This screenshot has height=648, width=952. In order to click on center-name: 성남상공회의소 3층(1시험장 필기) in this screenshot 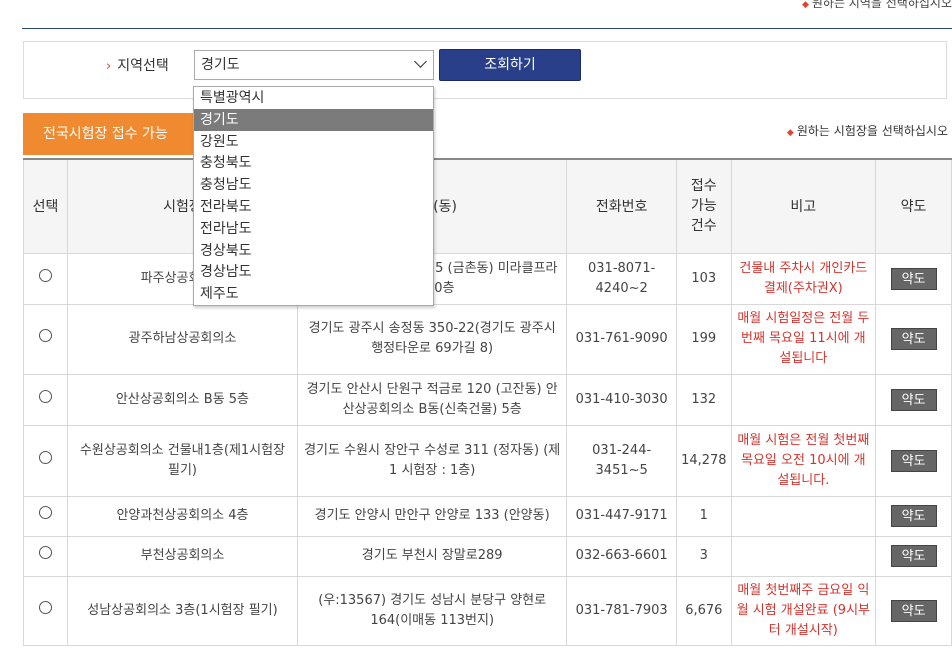, I will do `click(182, 610)`.